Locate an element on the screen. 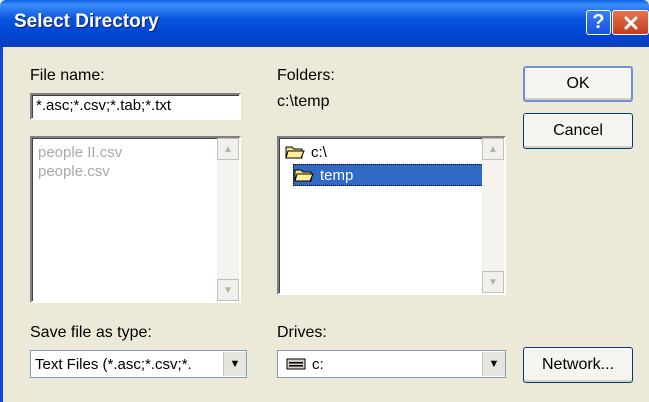 The width and height of the screenshot is (649, 402). file-list: people II.csv people.csv ▲ ▼ is located at coordinates (135, 219).